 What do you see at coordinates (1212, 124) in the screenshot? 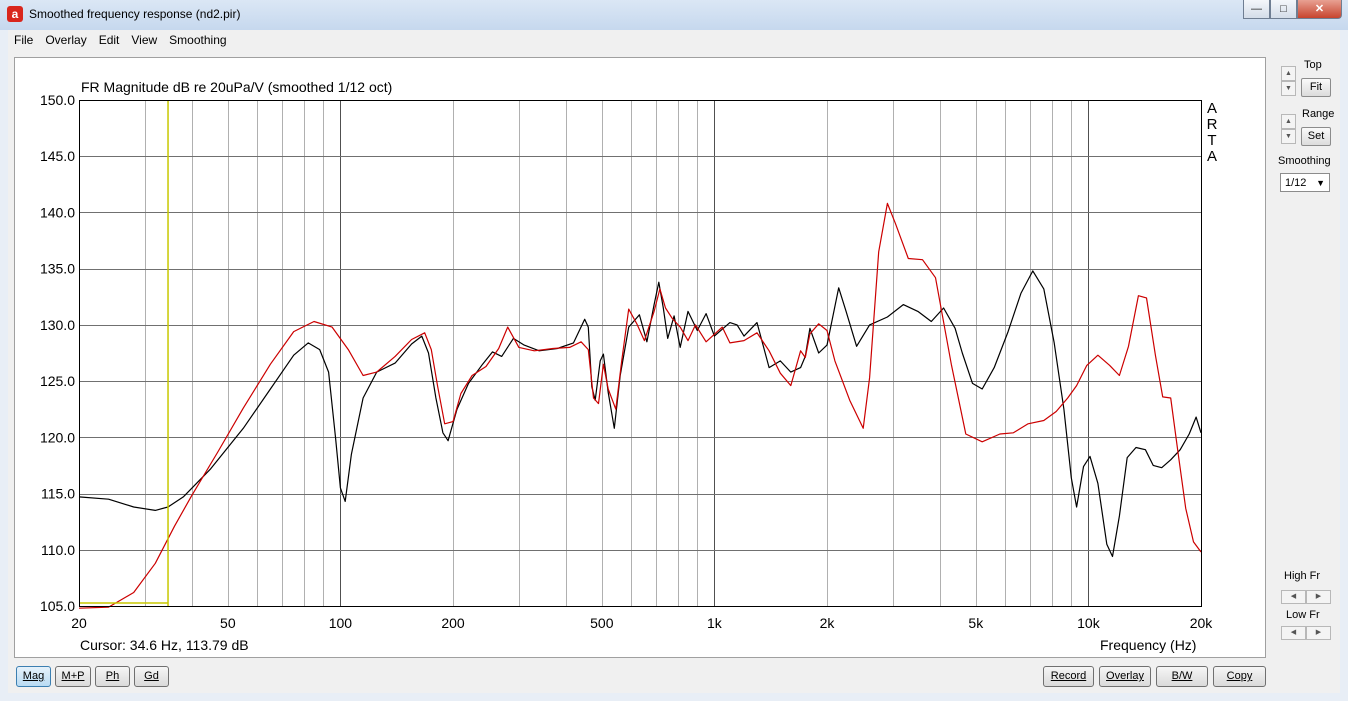
I see `watermark-letter: R` at bounding box center [1212, 124].